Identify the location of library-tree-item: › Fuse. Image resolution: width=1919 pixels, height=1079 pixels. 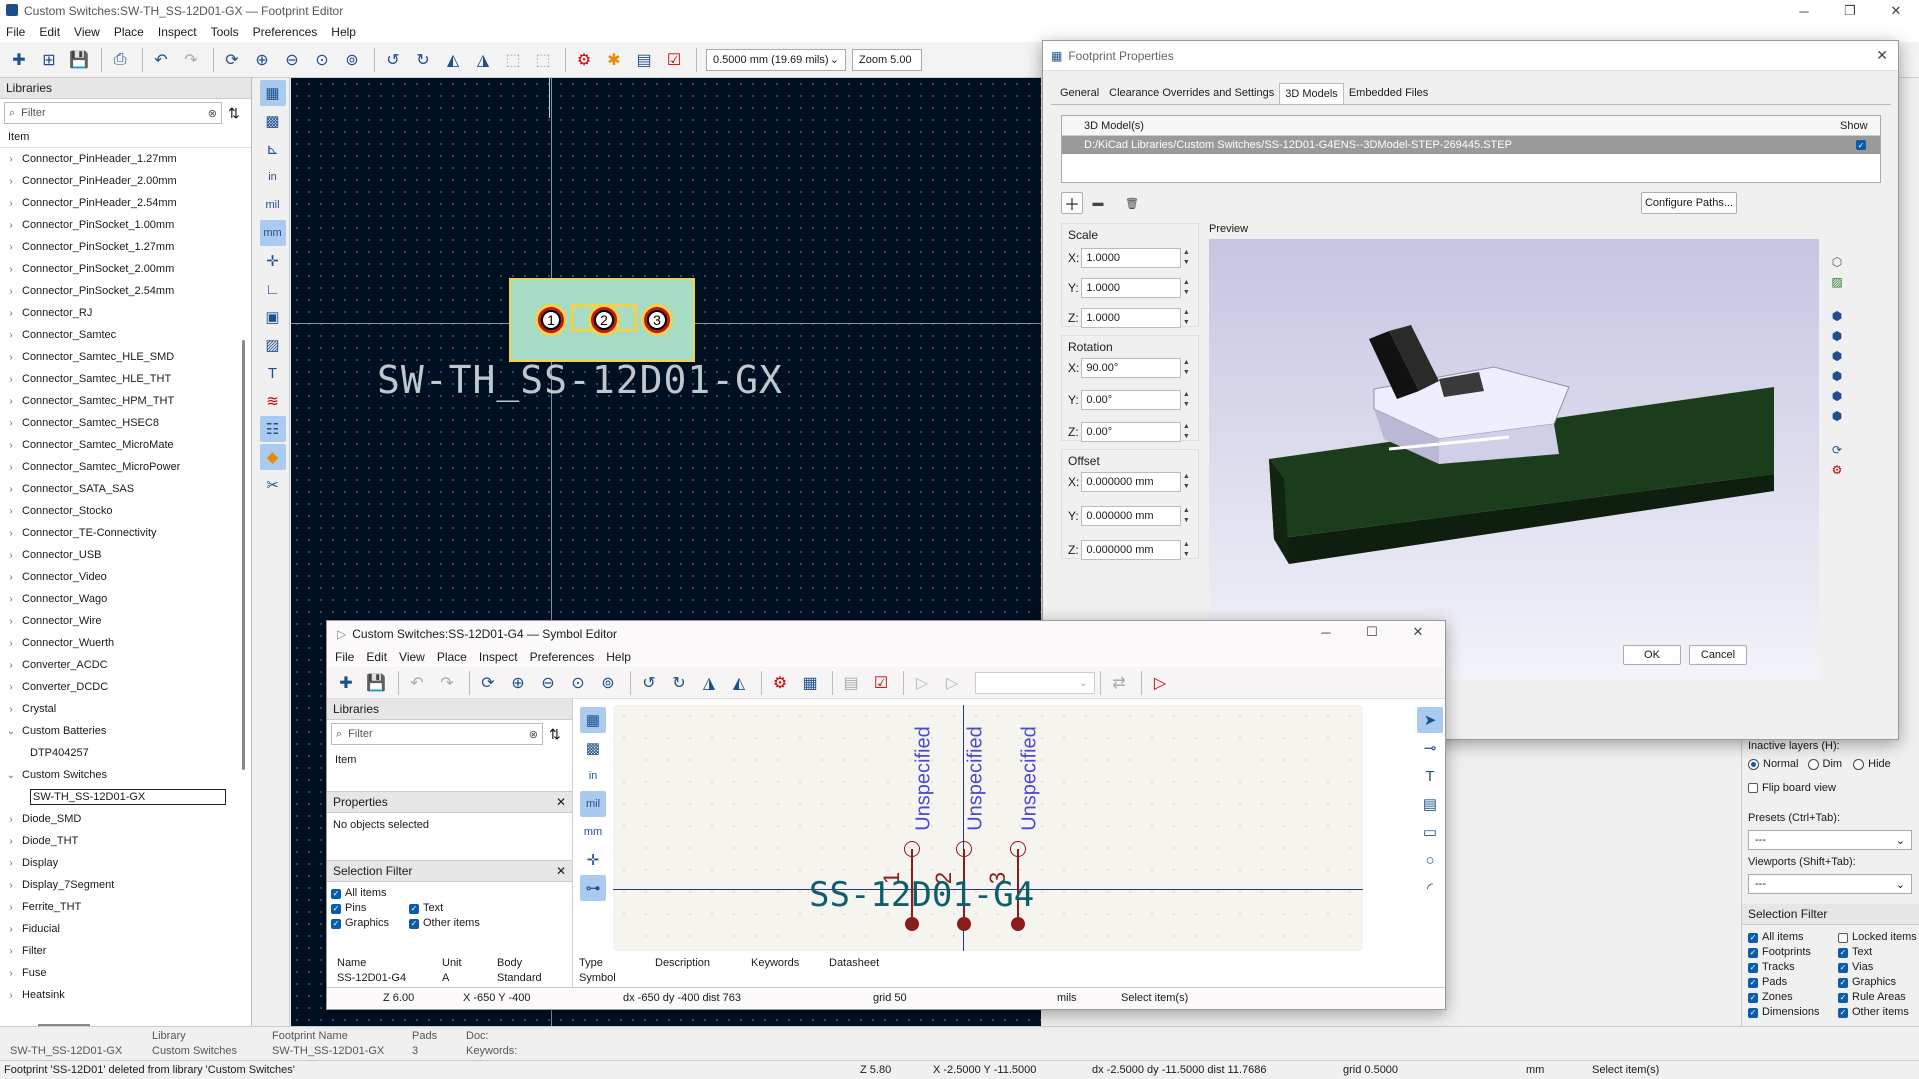
(127, 973).